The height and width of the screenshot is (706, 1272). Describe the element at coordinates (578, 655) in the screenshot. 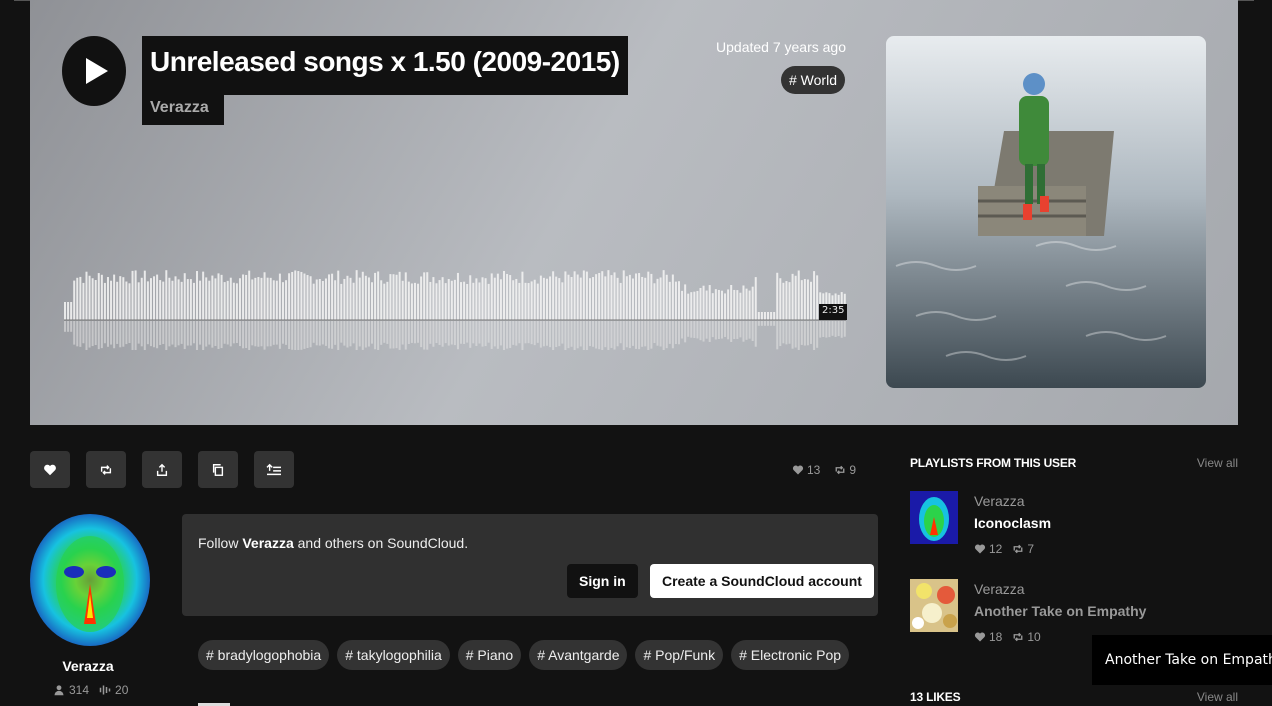

I see `tag-chip: # Avantgarde` at that location.